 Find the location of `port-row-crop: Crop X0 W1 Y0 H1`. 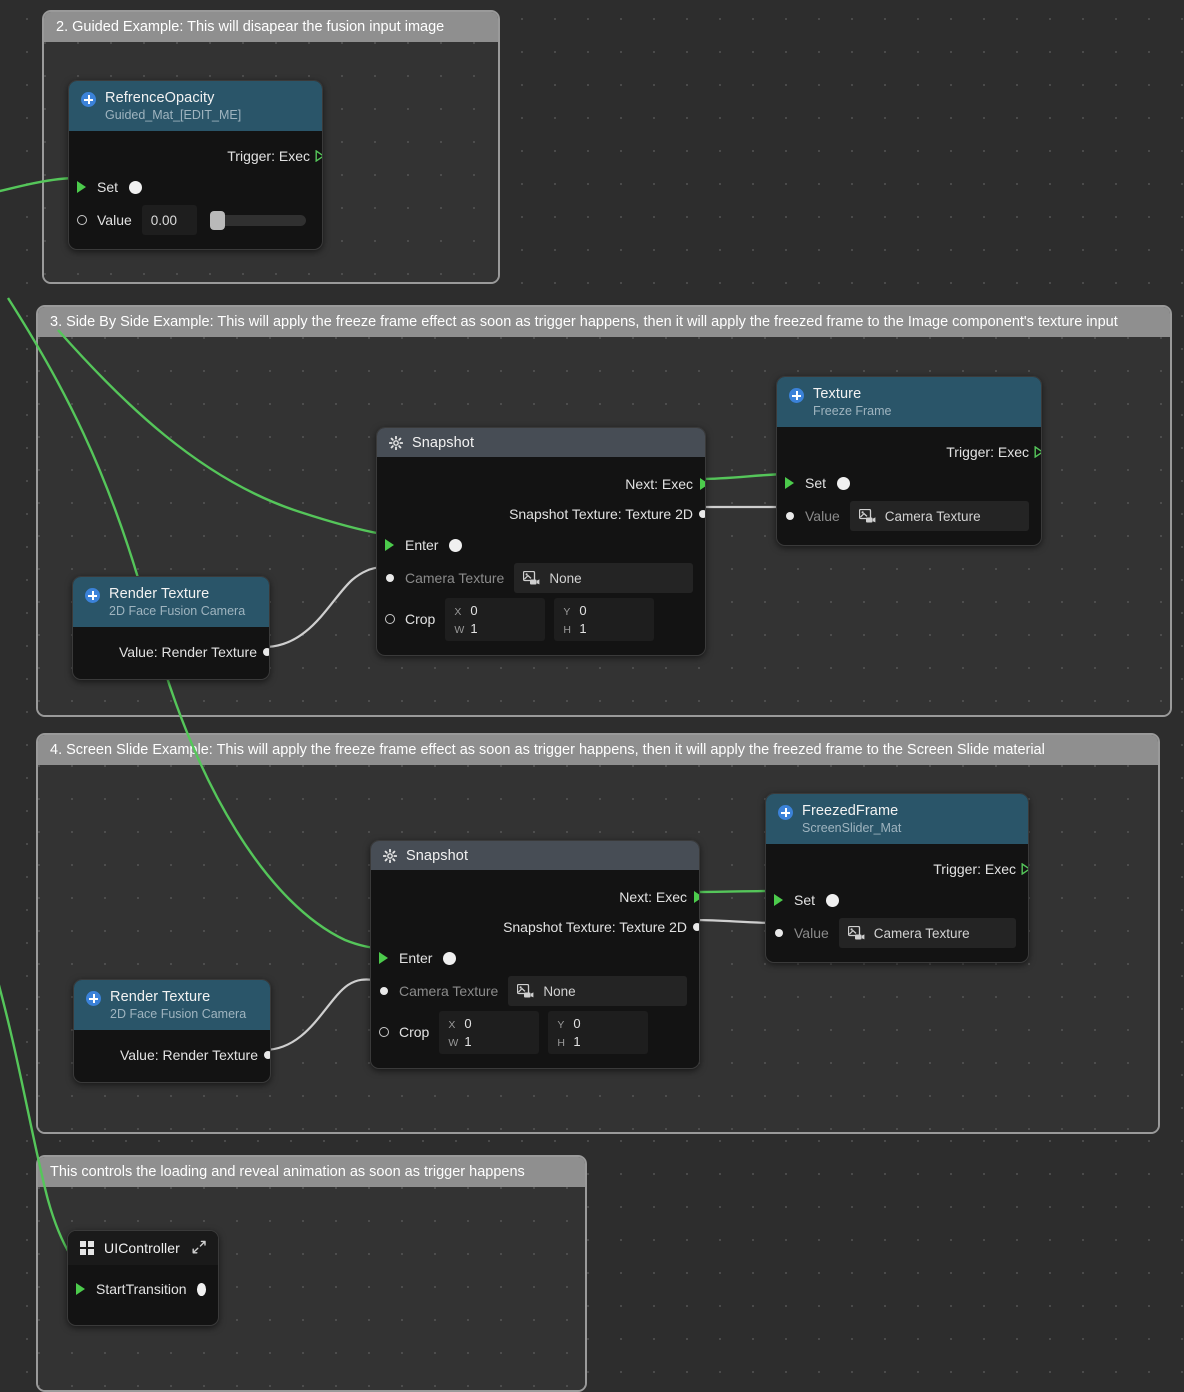

port-row-crop: Crop X0 W1 Y0 H1 is located at coordinates (541, 619).